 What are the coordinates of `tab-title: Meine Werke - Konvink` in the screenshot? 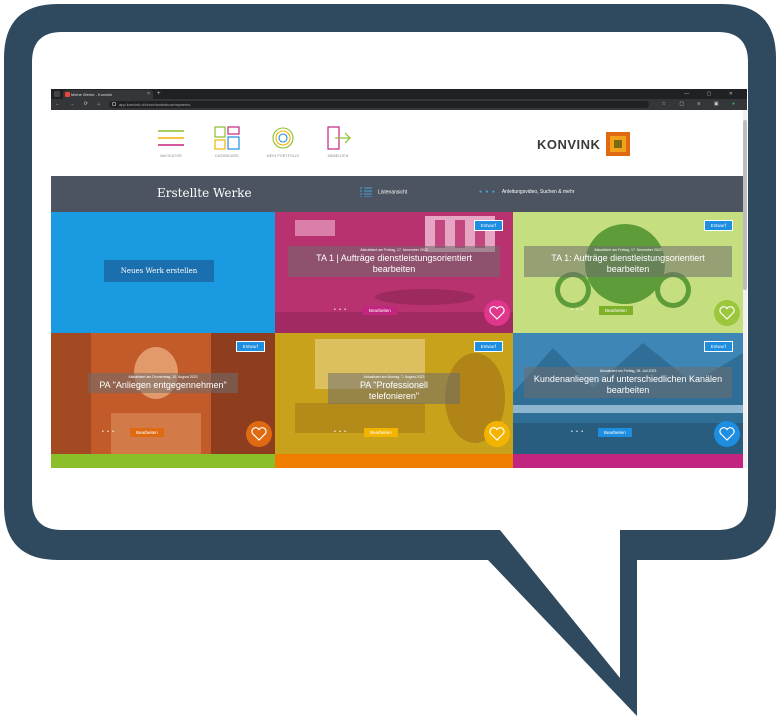 It's located at (92, 94).